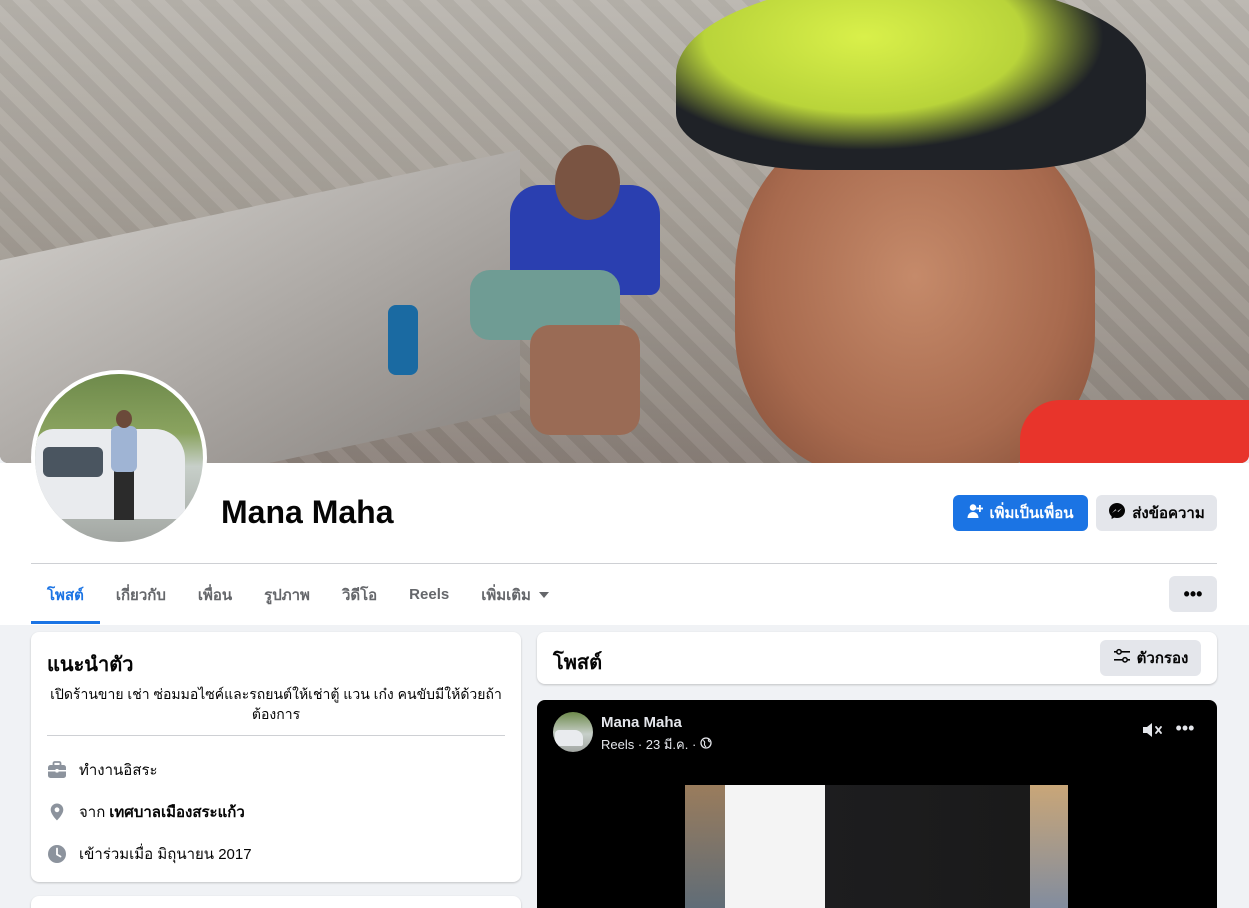 Image resolution: width=1249 pixels, height=908 pixels. I want to click on work-row: ทำงานอิสระ, so click(102, 770).